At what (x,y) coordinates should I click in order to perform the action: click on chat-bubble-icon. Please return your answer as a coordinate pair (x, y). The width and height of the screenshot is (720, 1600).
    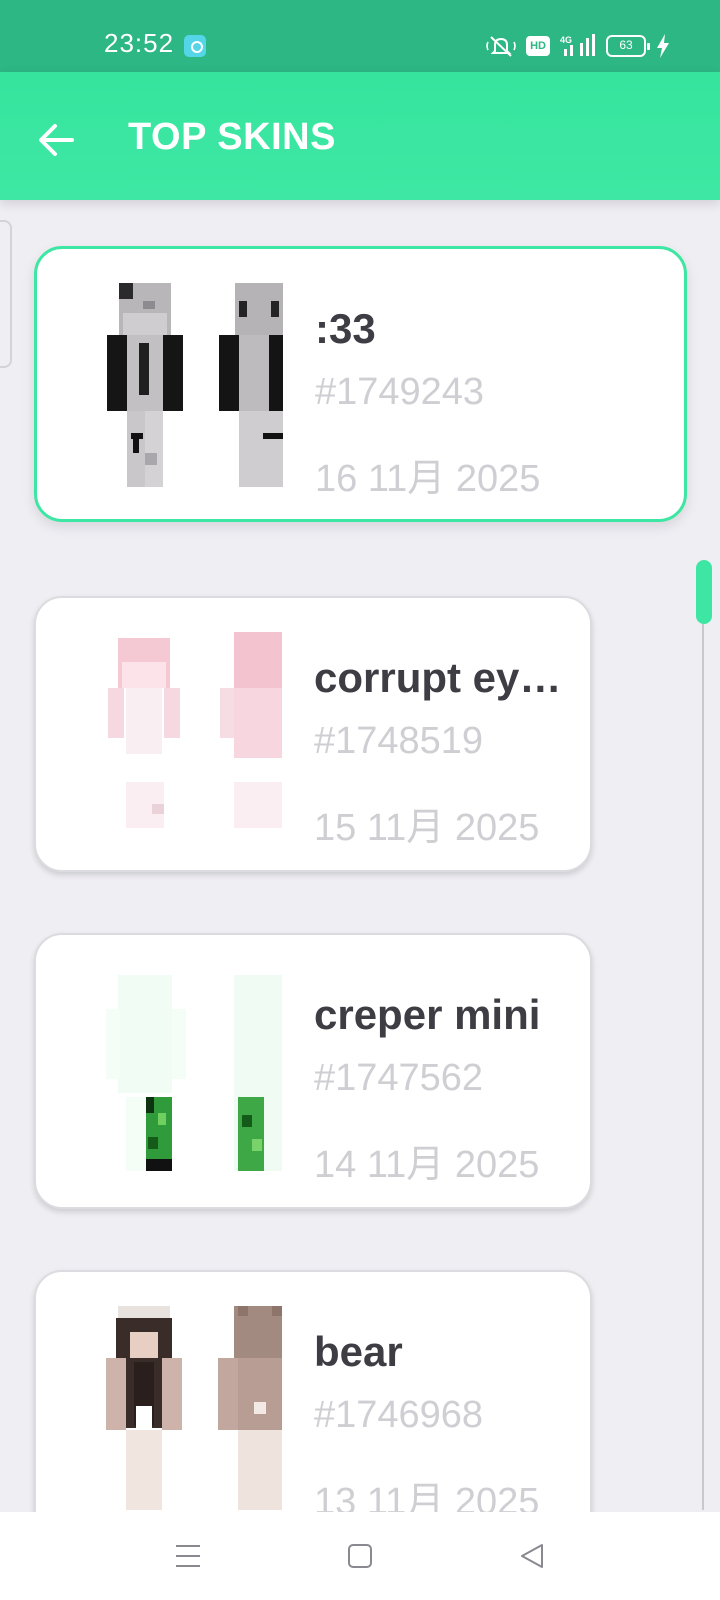
    Looking at the image, I should click on (195, 46).